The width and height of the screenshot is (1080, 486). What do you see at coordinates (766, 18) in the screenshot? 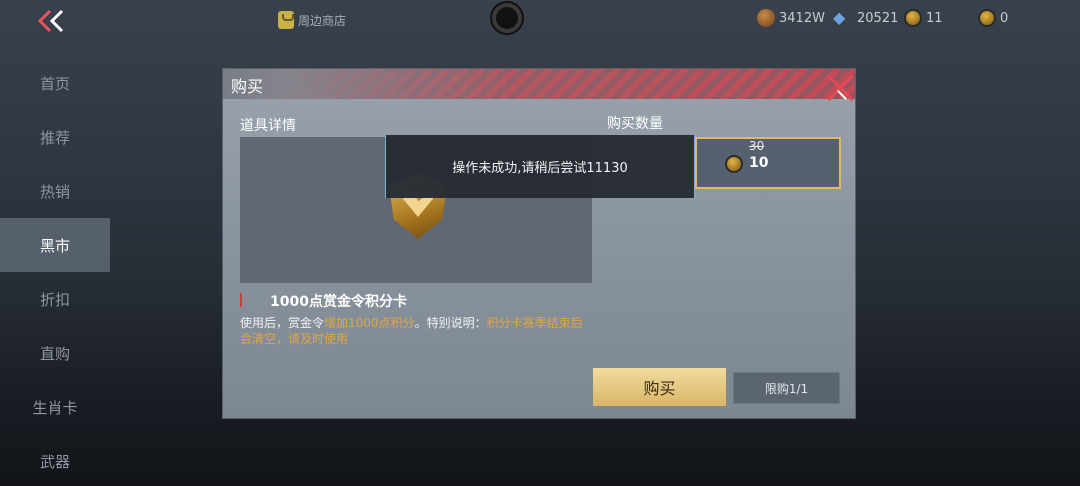
I see `gold-coin-icon` at bounding box center [766, 18].